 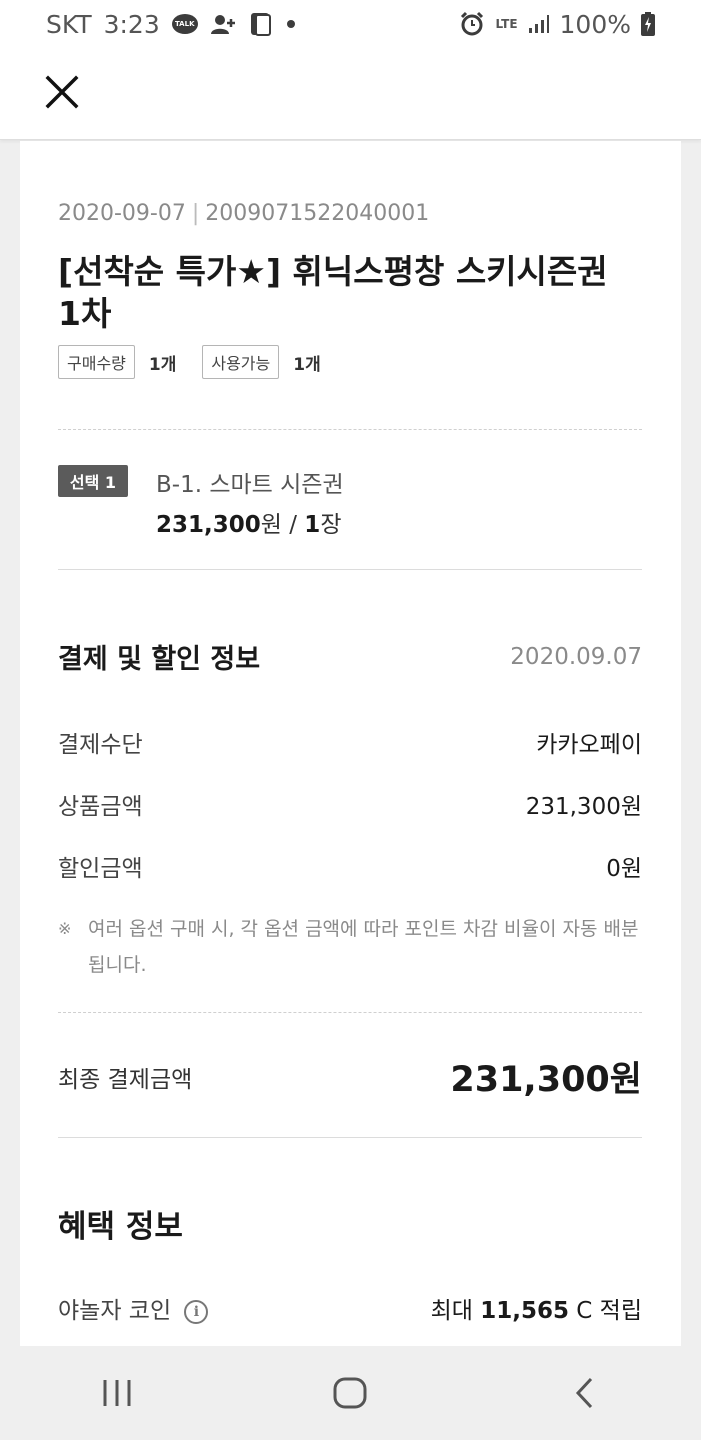 I want to click on final-amount-label: 최종 결제금액, so click(x=125, y=1079).